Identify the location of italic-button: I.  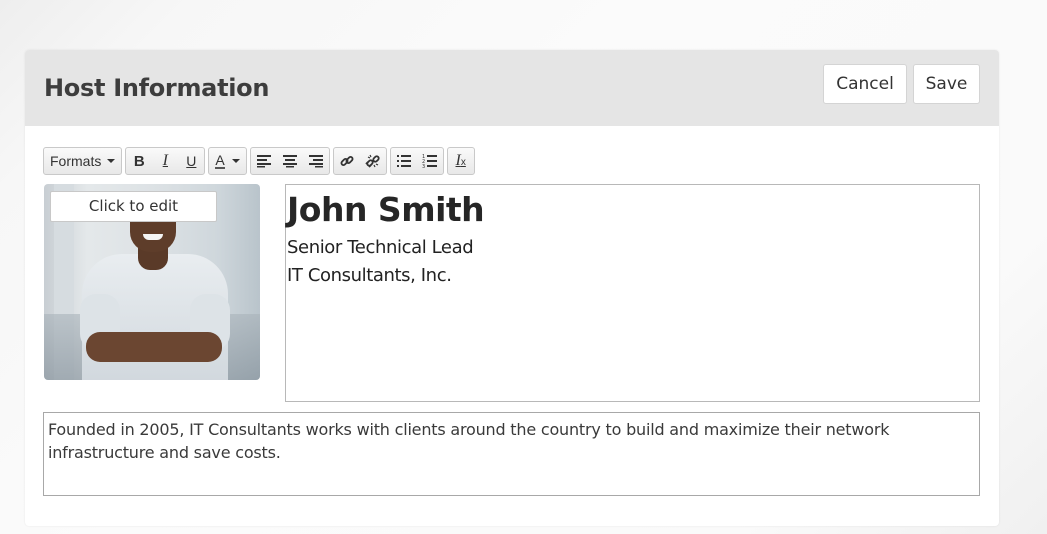
(165, 161).